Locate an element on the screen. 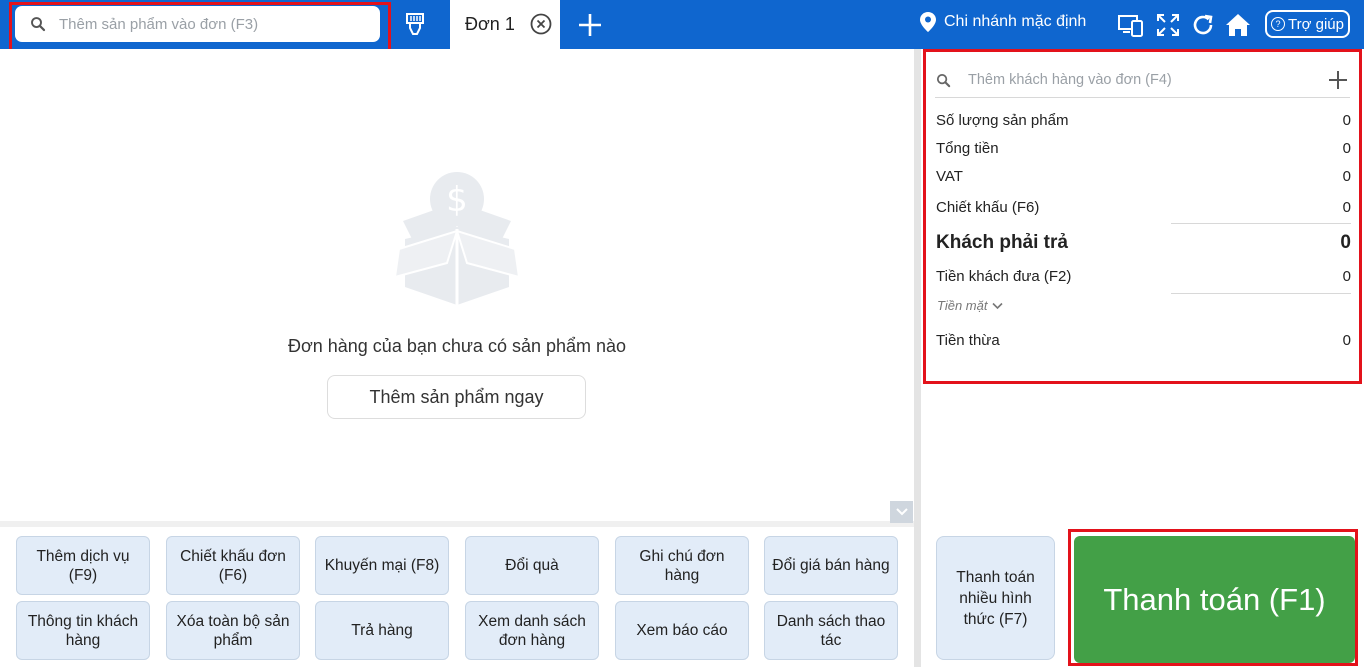 The image size is (1364, 667). customer-given-value: 0 is located at coordinates (1346, 276).